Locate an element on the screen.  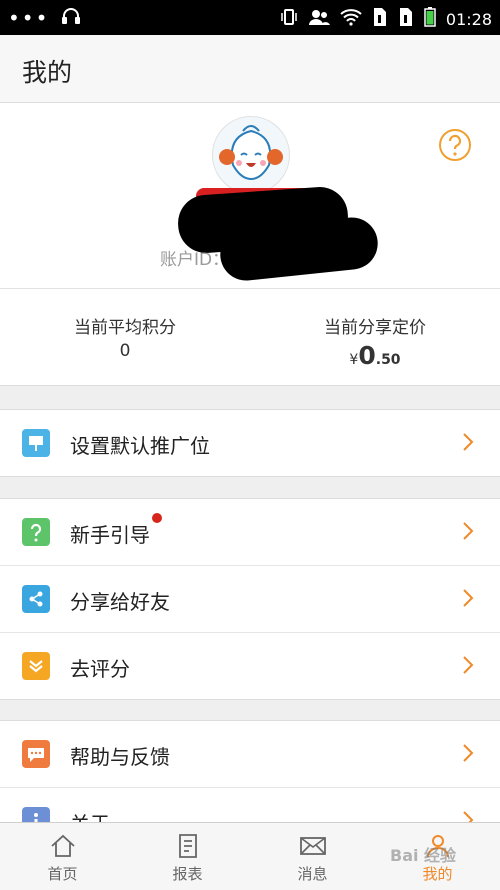
tab-messages: 消息 is located at coordinates (312, 856).